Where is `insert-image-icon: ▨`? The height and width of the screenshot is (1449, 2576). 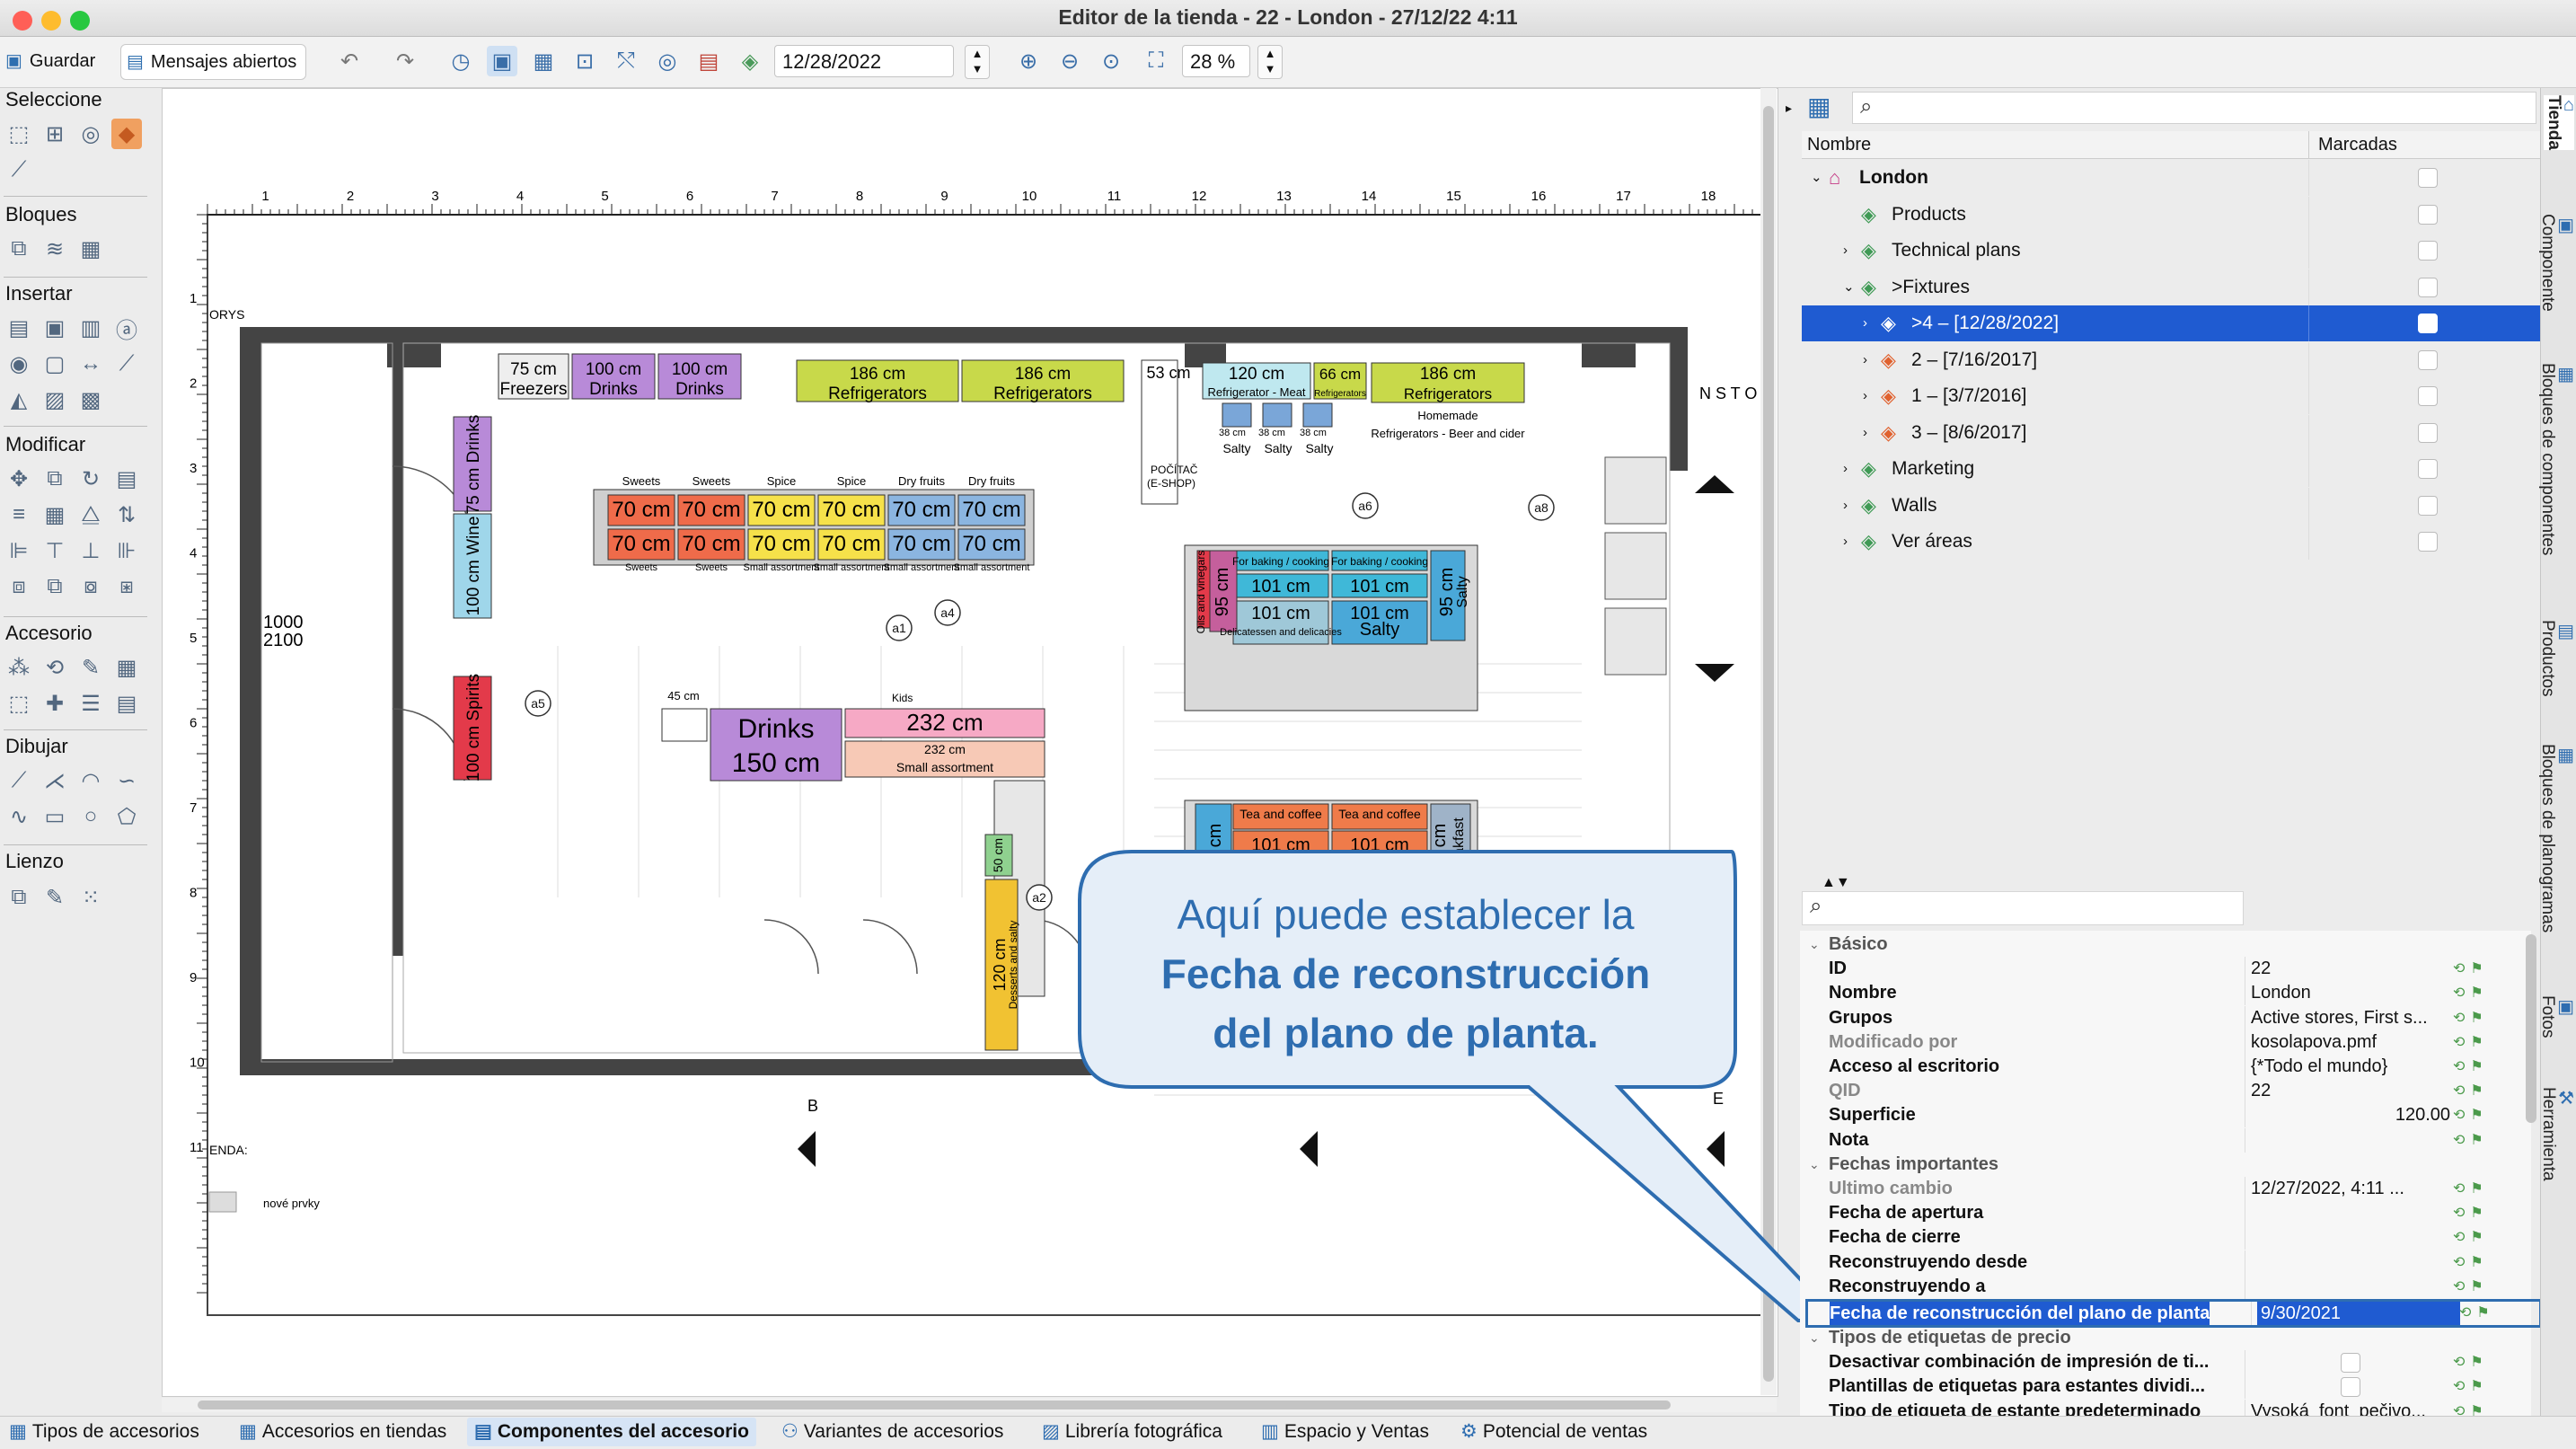
insert-image-icon: ▨ is located at coordinates (55, 400).